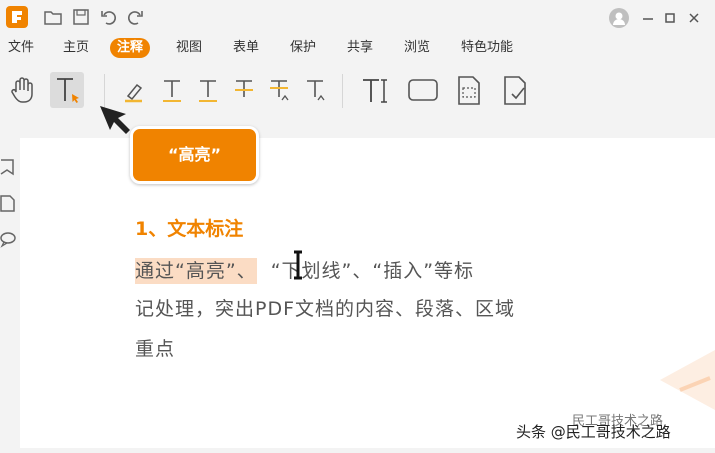 The height and width of the screenshot is (453, 715). I want to click on menu-view: 视图, so click(189, 48).